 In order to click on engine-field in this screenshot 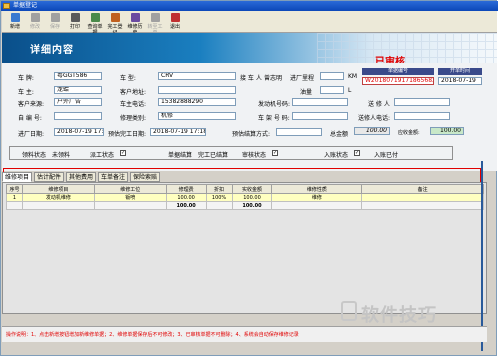, I will do `click(320, 102)`.